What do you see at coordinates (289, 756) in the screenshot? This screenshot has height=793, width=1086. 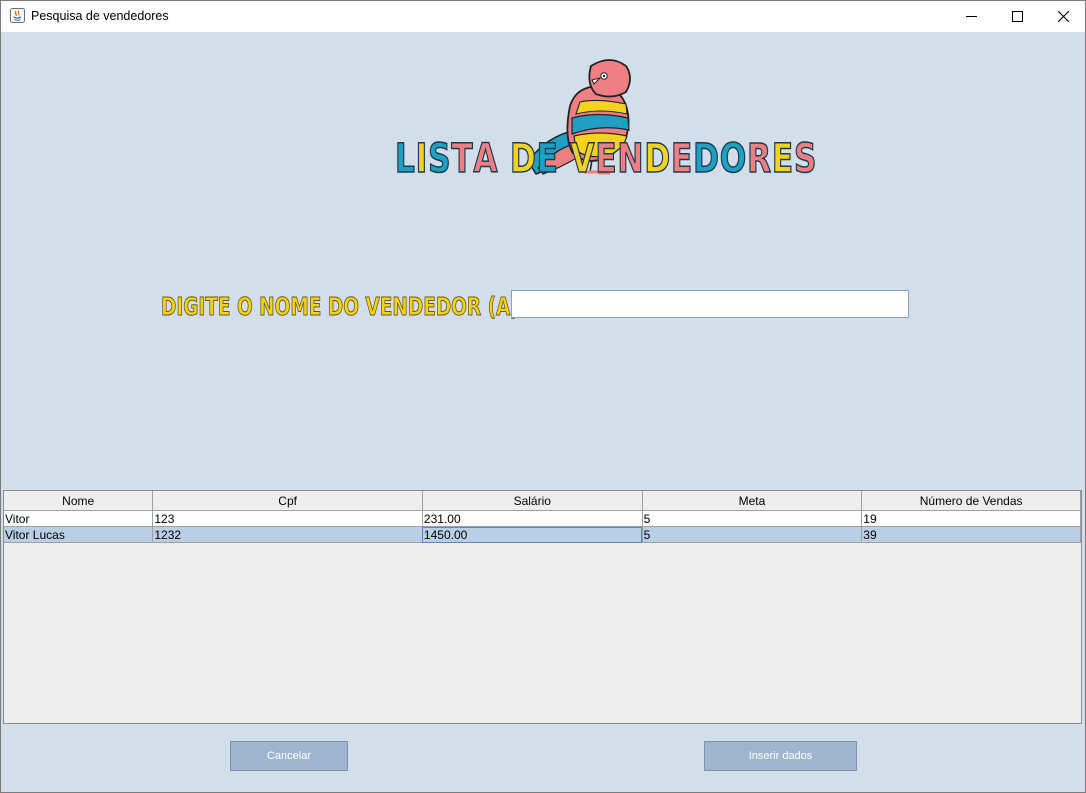 I see `cancel-button: Cancelar` at bounding box center [289, 756].